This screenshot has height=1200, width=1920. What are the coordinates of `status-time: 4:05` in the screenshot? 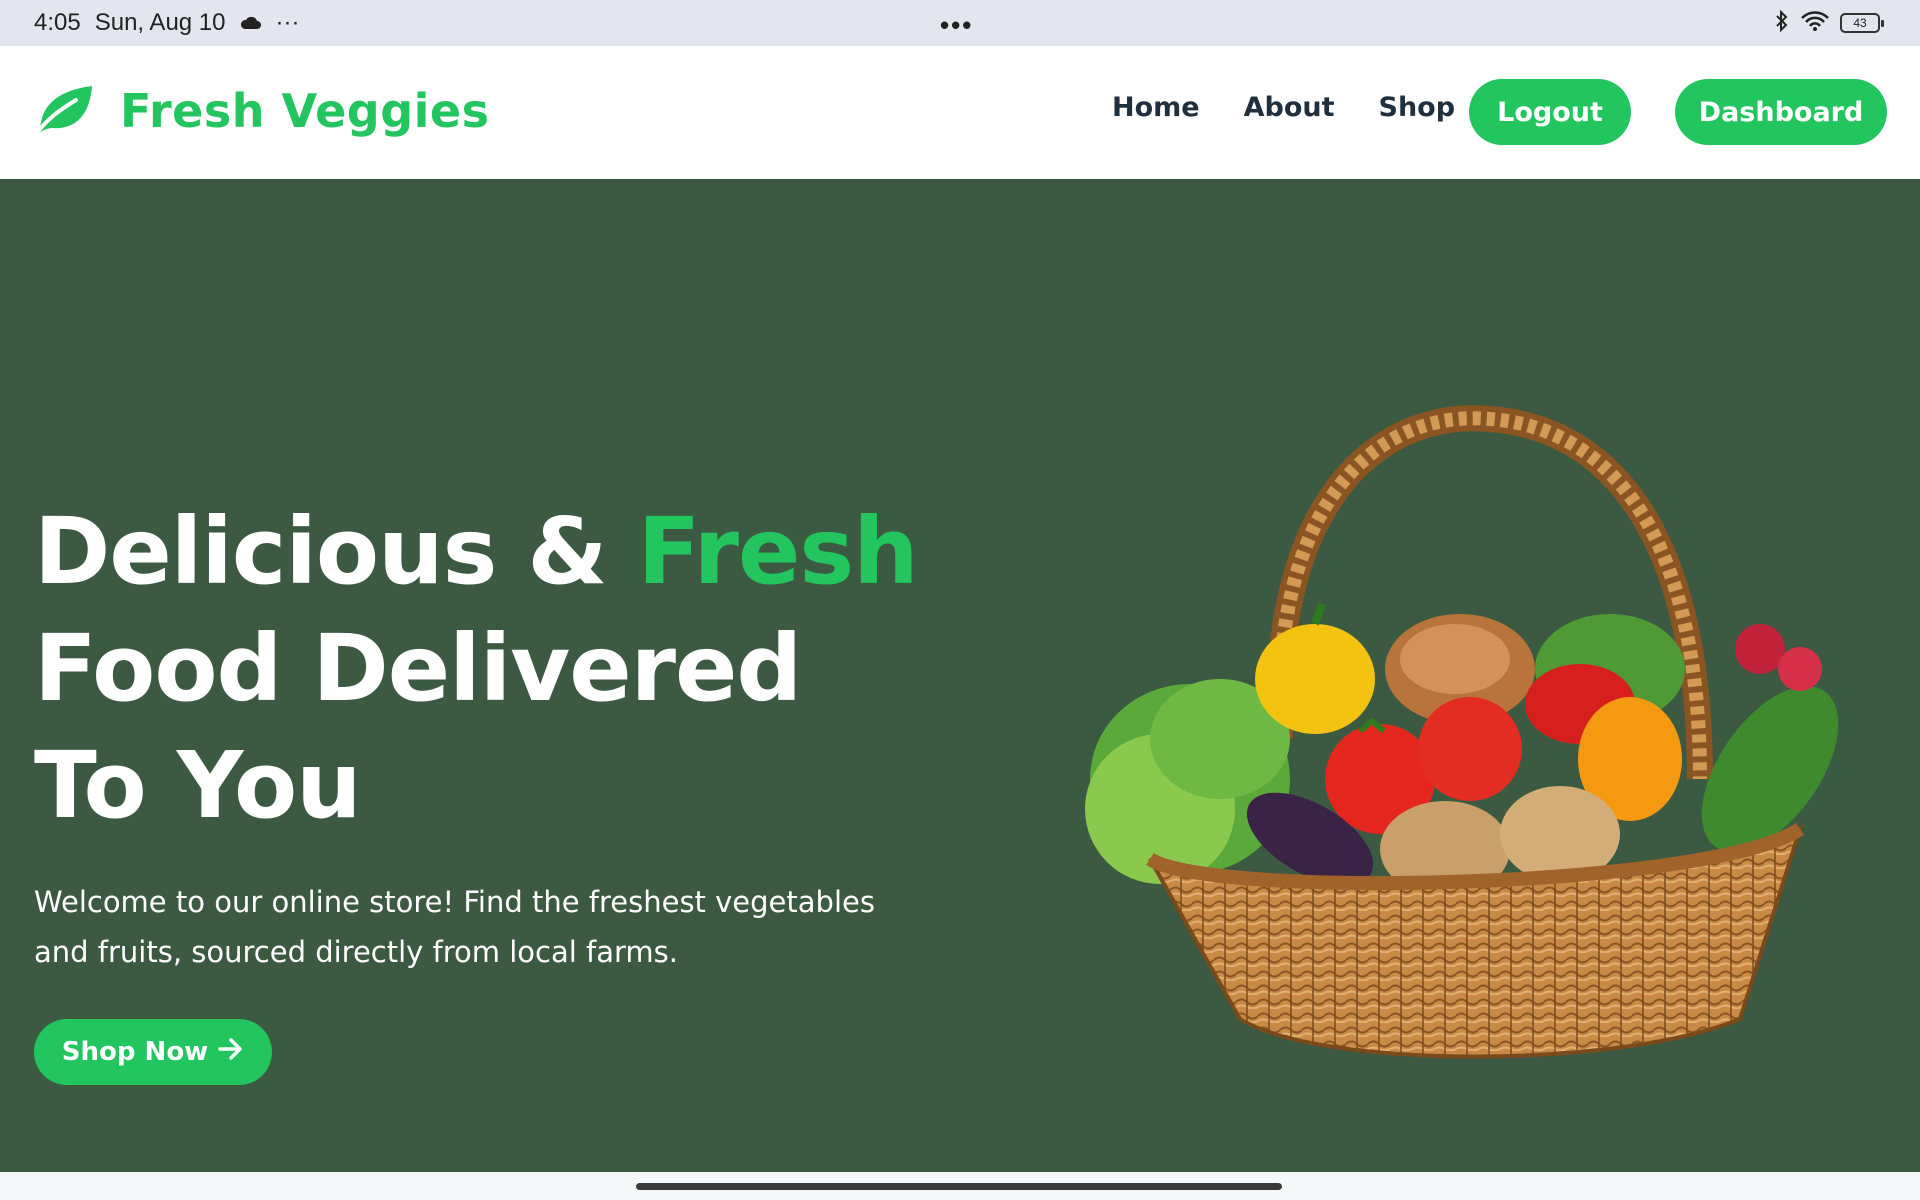 It's located at (57, 22).